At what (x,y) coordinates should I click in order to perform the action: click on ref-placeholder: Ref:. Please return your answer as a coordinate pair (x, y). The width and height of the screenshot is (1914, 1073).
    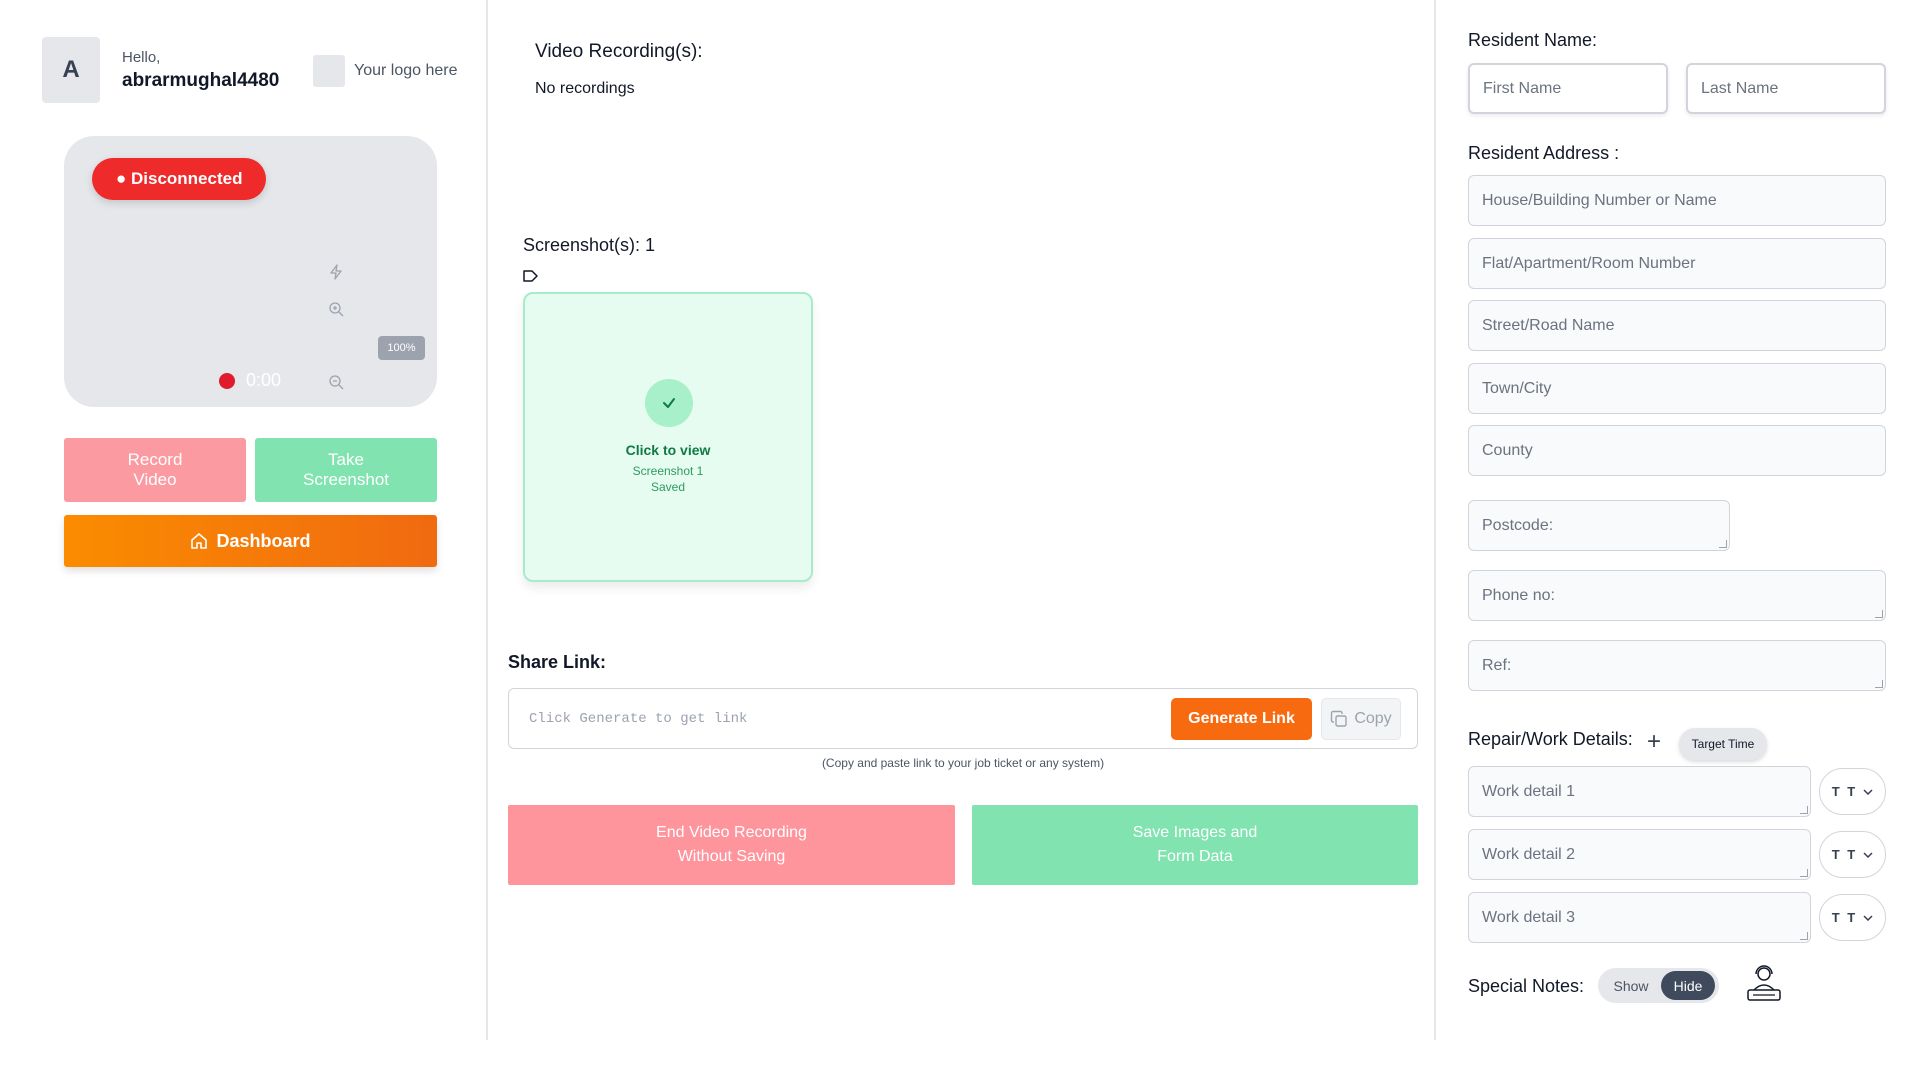
    Looking at the image, I should click on (1497, 665).